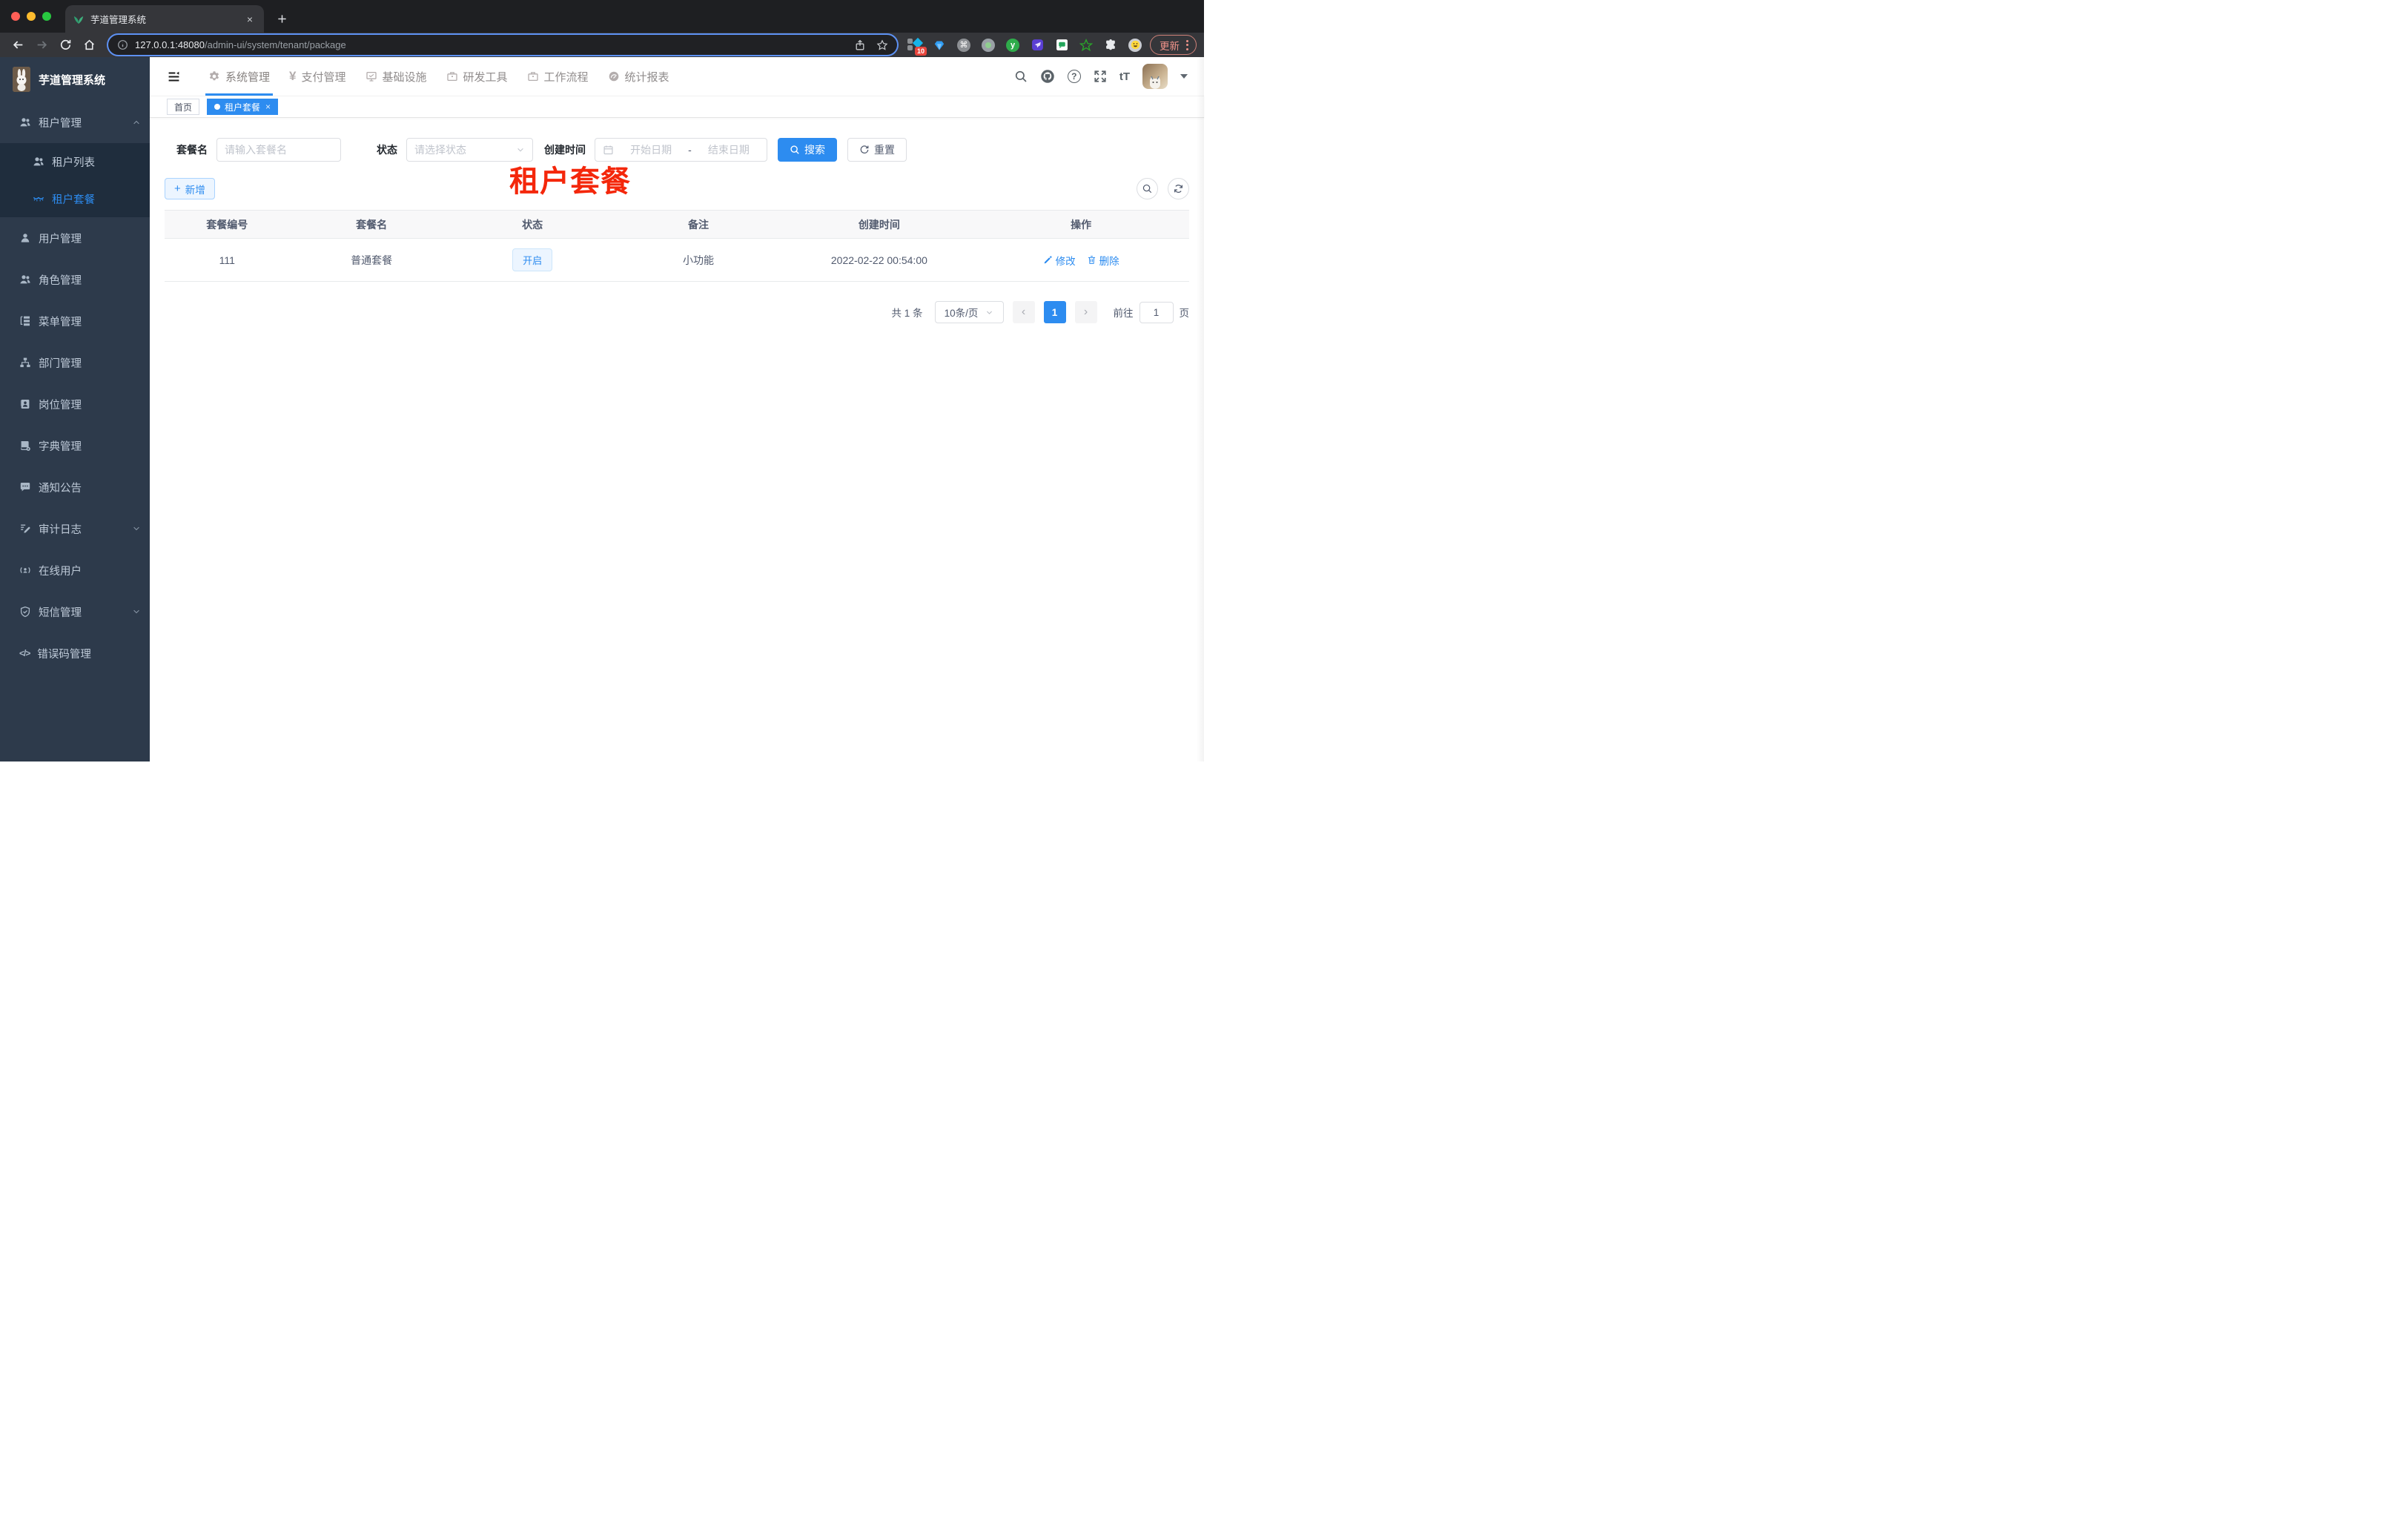  I want to click on topnav-infrastructure: 基础设施, so click(396, 77).